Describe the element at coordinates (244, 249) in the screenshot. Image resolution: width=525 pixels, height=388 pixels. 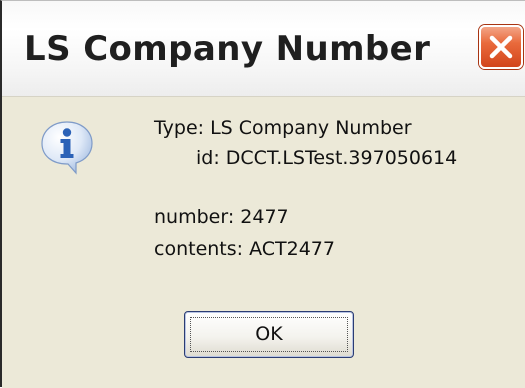
I see `message-contents: contents: ACT2477` at that location.